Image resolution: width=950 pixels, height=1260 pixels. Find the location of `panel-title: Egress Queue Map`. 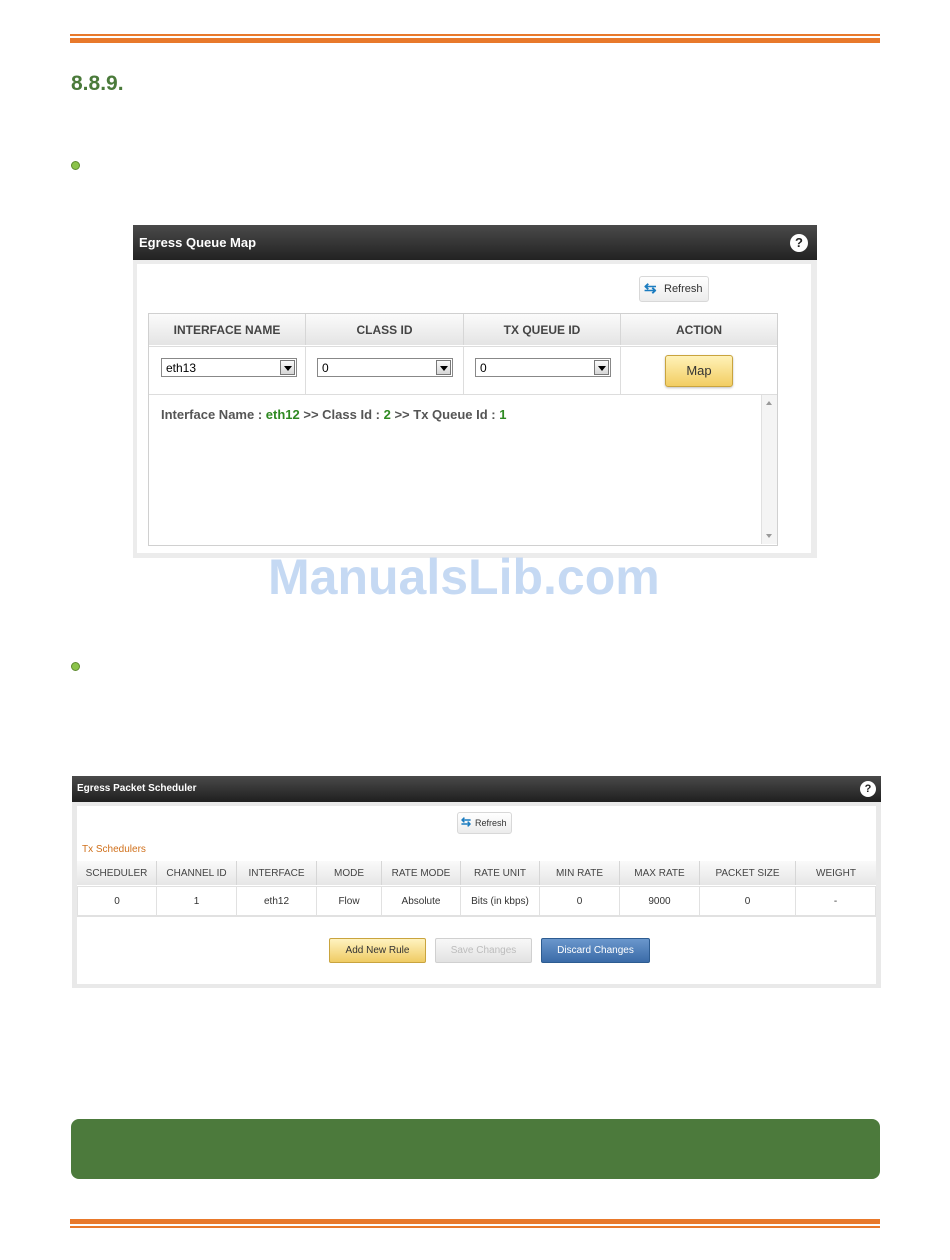

panel-title: Egress Queue Map is located at coordinates (198, 242).